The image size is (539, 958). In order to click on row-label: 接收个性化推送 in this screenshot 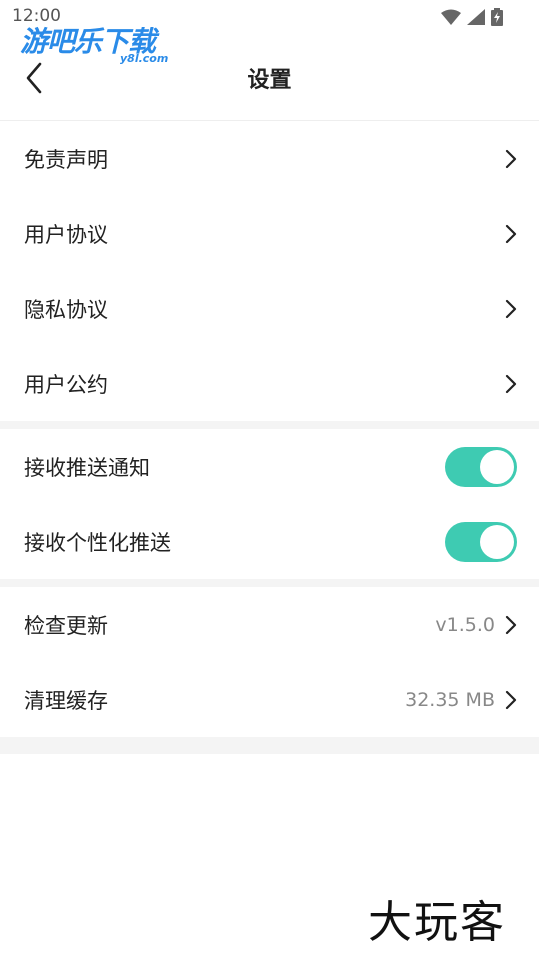, I will do `click(97, 542)`.